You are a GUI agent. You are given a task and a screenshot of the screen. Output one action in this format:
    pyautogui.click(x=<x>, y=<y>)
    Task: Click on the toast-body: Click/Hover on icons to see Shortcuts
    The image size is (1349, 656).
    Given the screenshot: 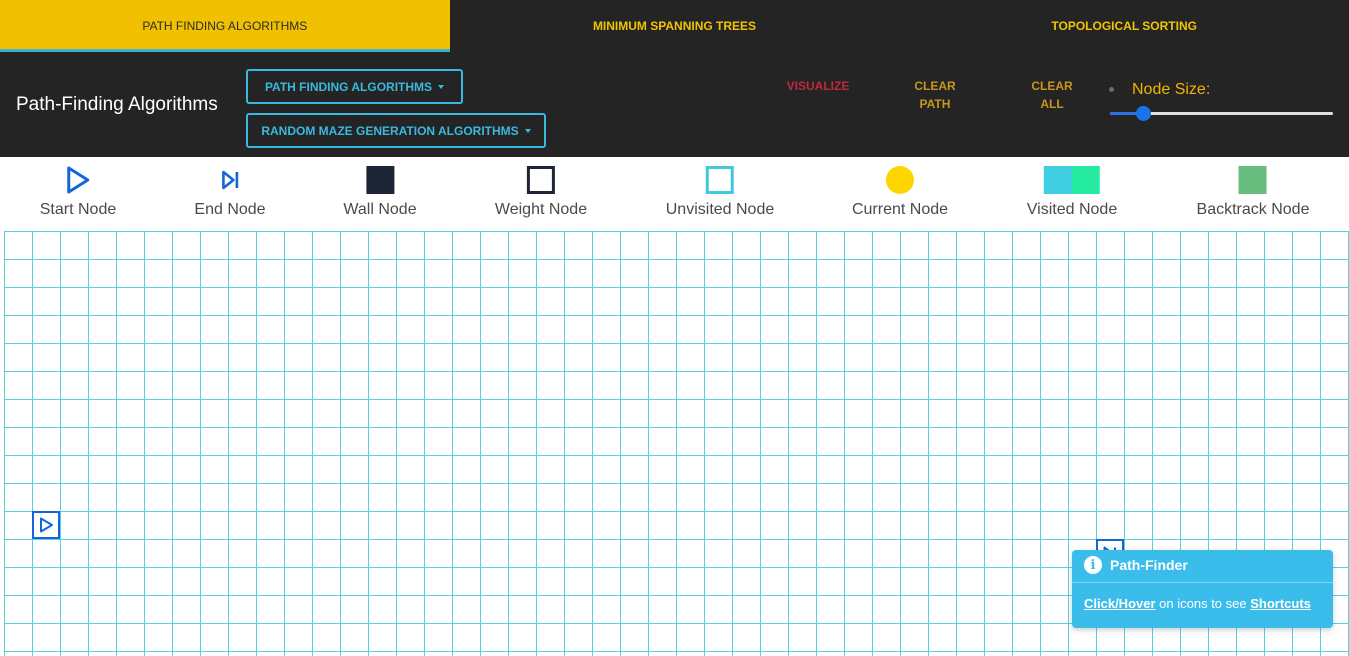 What is the action you would take?
    pyautogui.click(x=1197, y=603)
    